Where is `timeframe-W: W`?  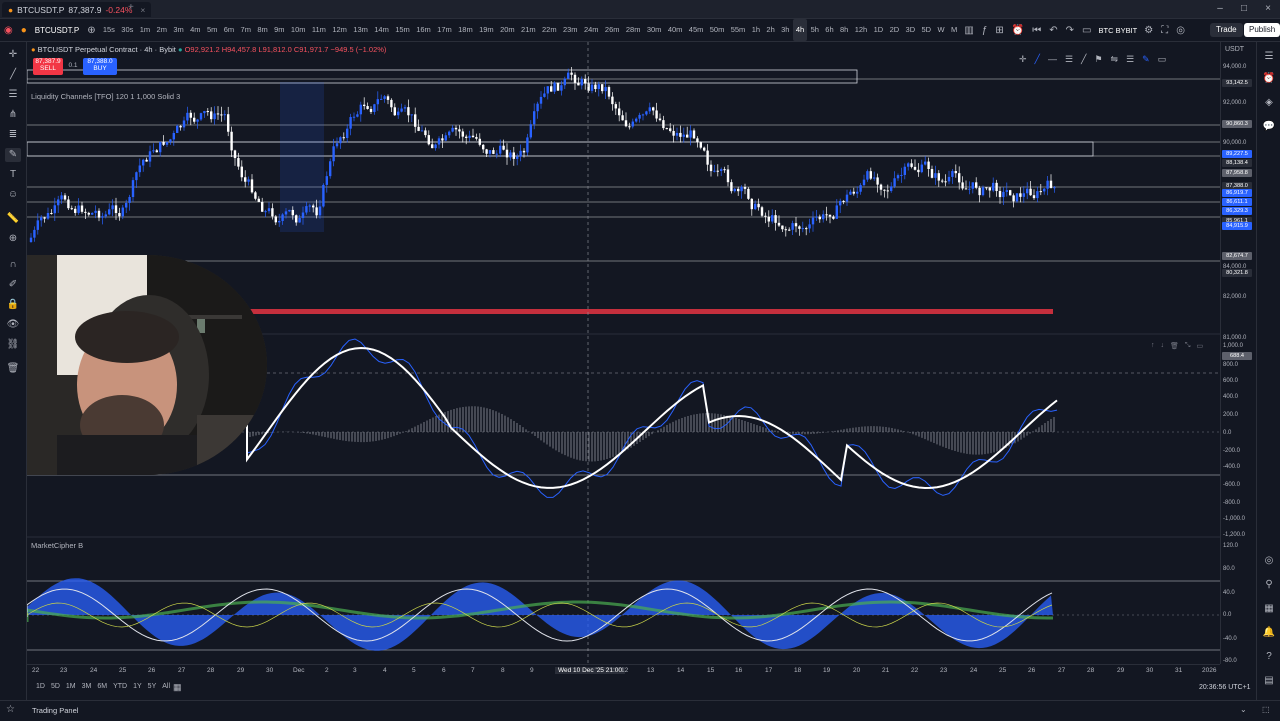 timeframe-W: W is located at coordinates (940, 30).